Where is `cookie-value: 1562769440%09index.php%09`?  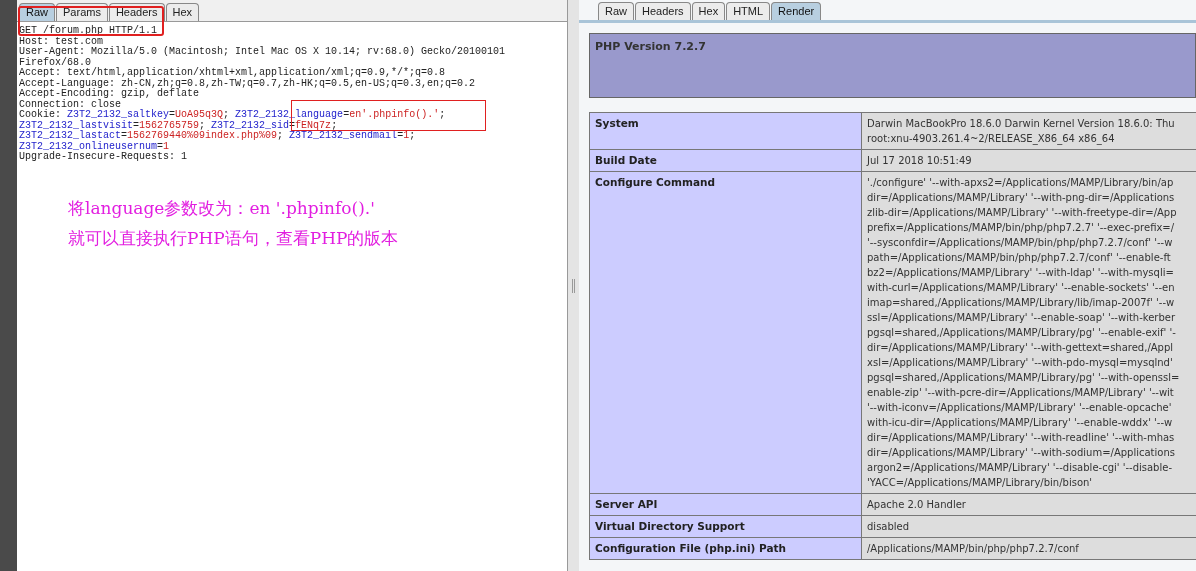 cookie-value: 1562769440%09index.php%09 is located at coordinates (202, 135).